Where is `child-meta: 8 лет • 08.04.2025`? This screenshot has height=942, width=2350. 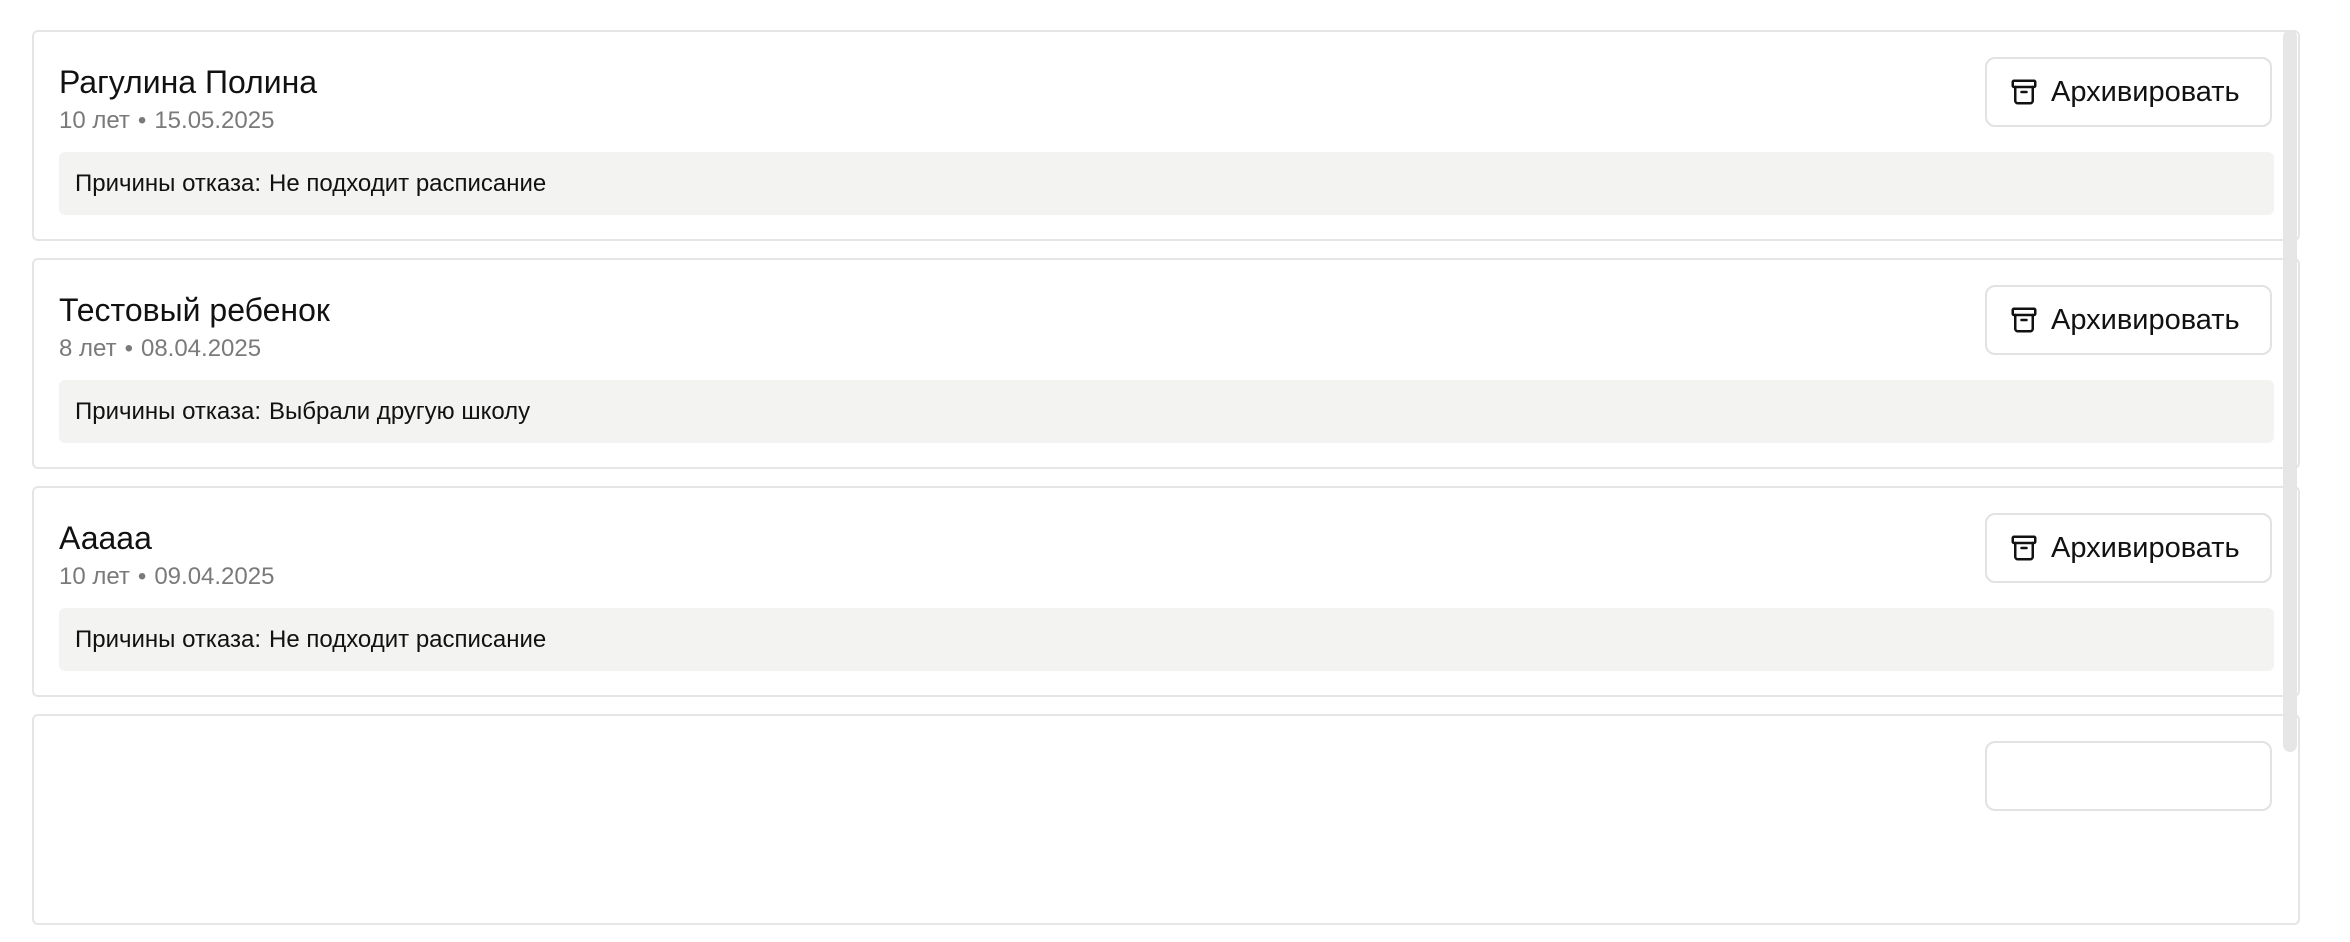 child-meta: 8 лет • 08.04.2025 is located at coordinates (160, 349).